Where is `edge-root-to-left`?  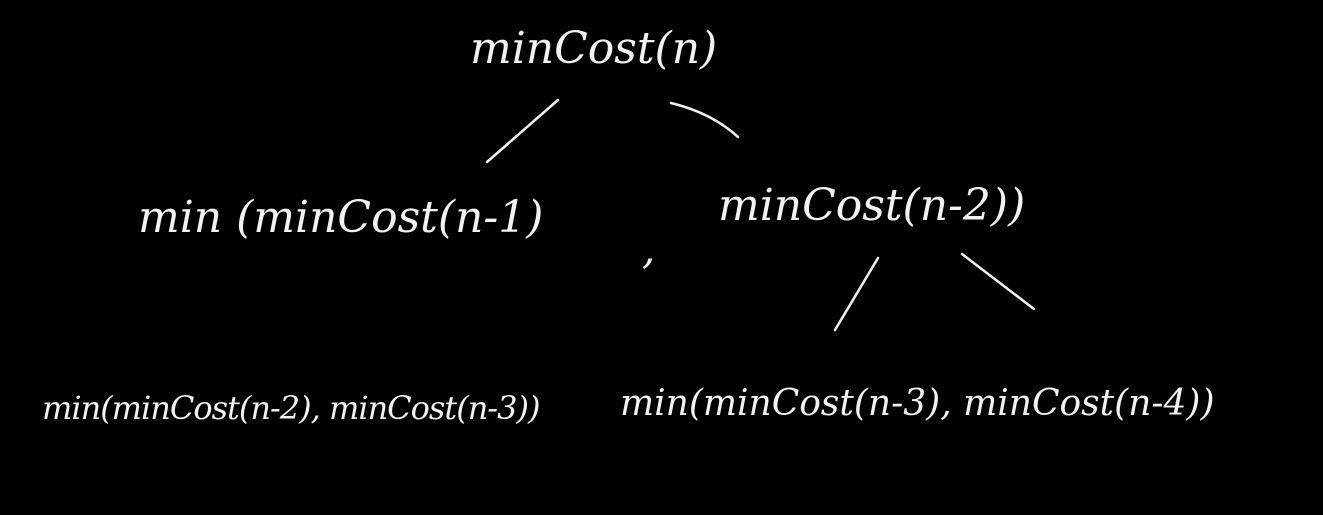 edge-root-to-left is located at coordinates (522, 131).